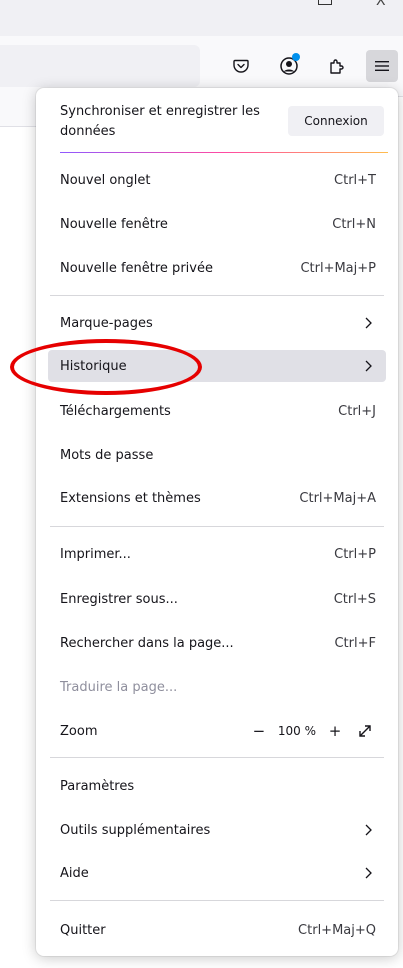  I want to click on menu-item-label: Marque-pages, so click(106, 323).